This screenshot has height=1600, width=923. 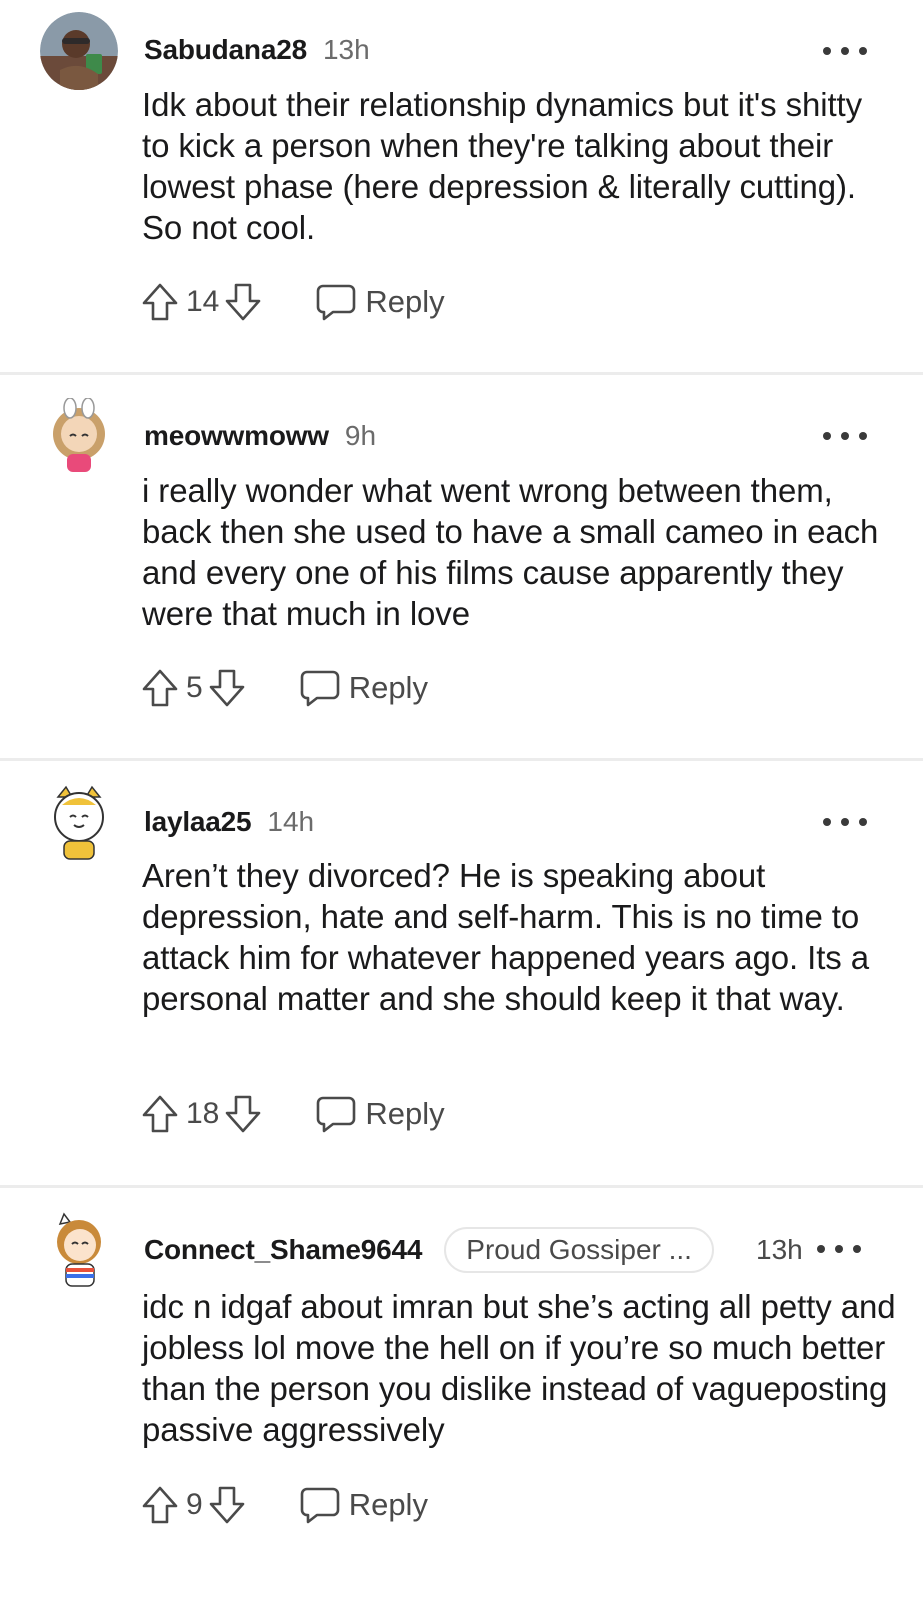 I want to click on comment-meta: Sabudana28 13h, so click(x=257, y=50).